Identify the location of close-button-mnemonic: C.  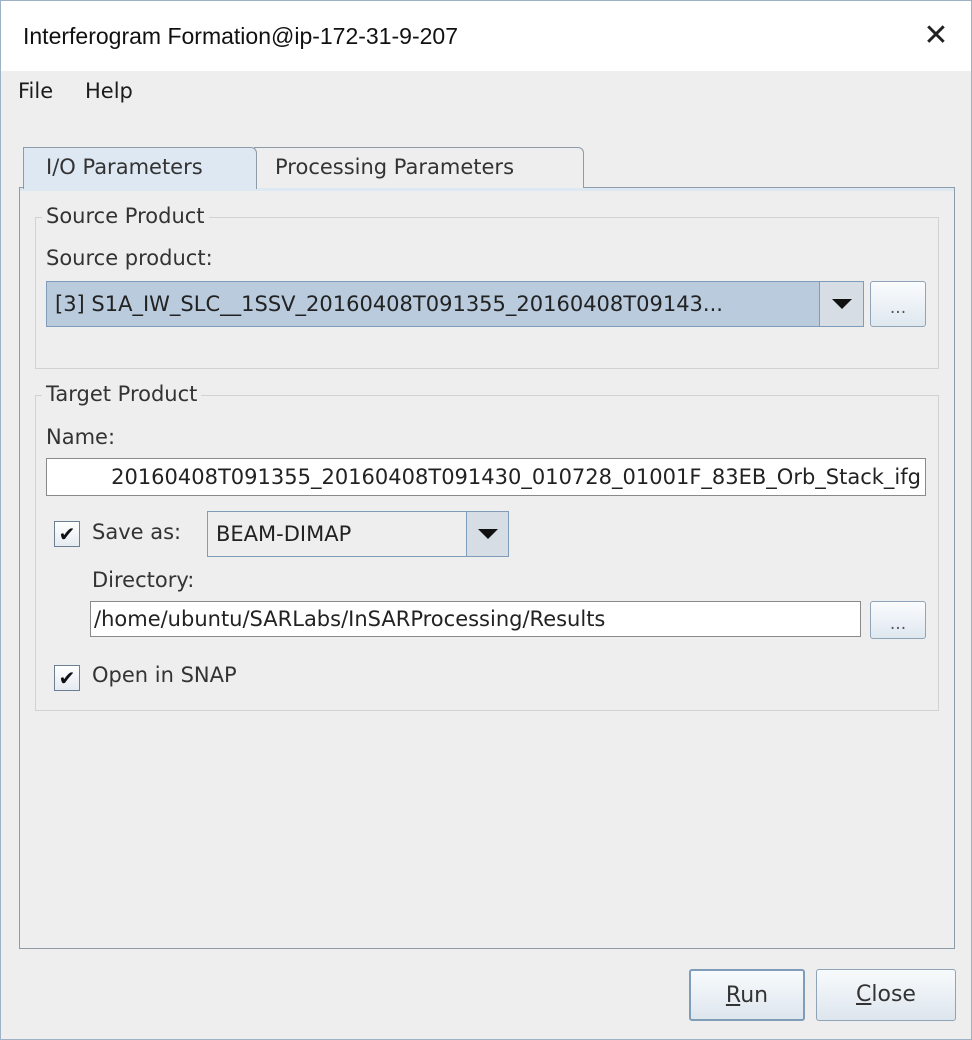
(864, 994).